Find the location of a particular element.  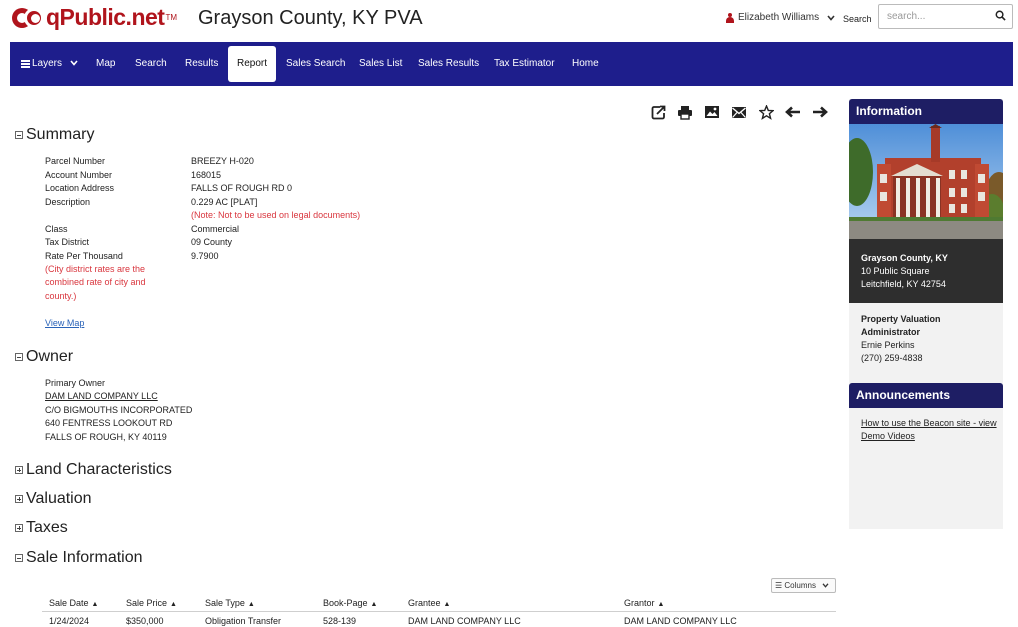

user-menu: Elizabeth Williams is located at coordinates (780, 17).